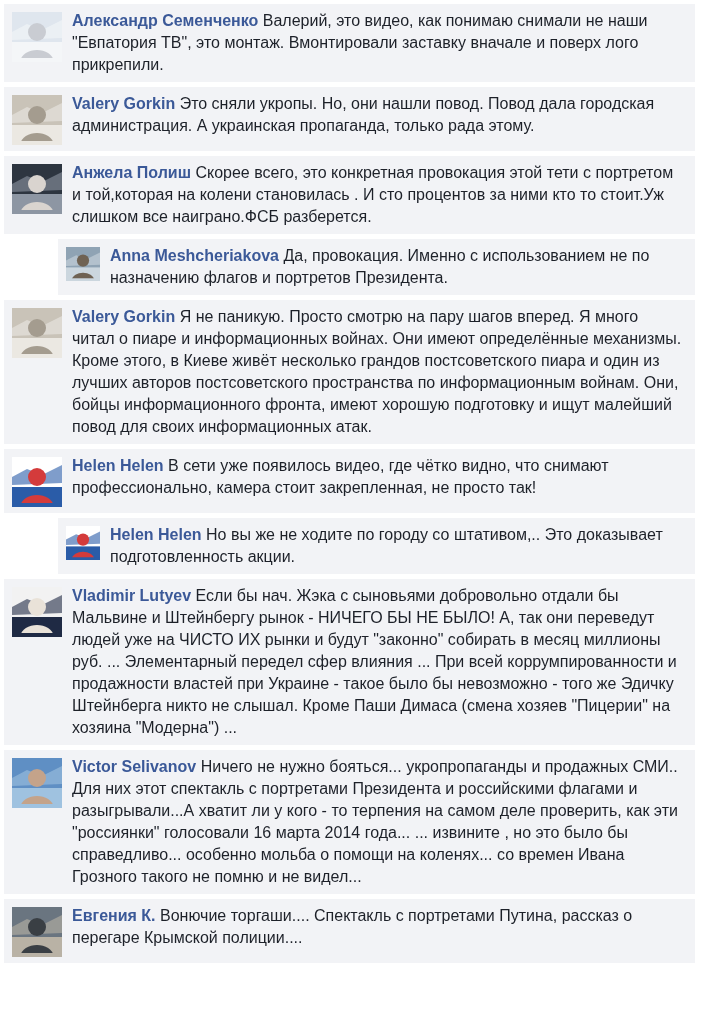  What do you see at coordinates (131, 172) in the screenshot?
I see `author-link: Анжела Полиш` at bounding box center [131, 172].